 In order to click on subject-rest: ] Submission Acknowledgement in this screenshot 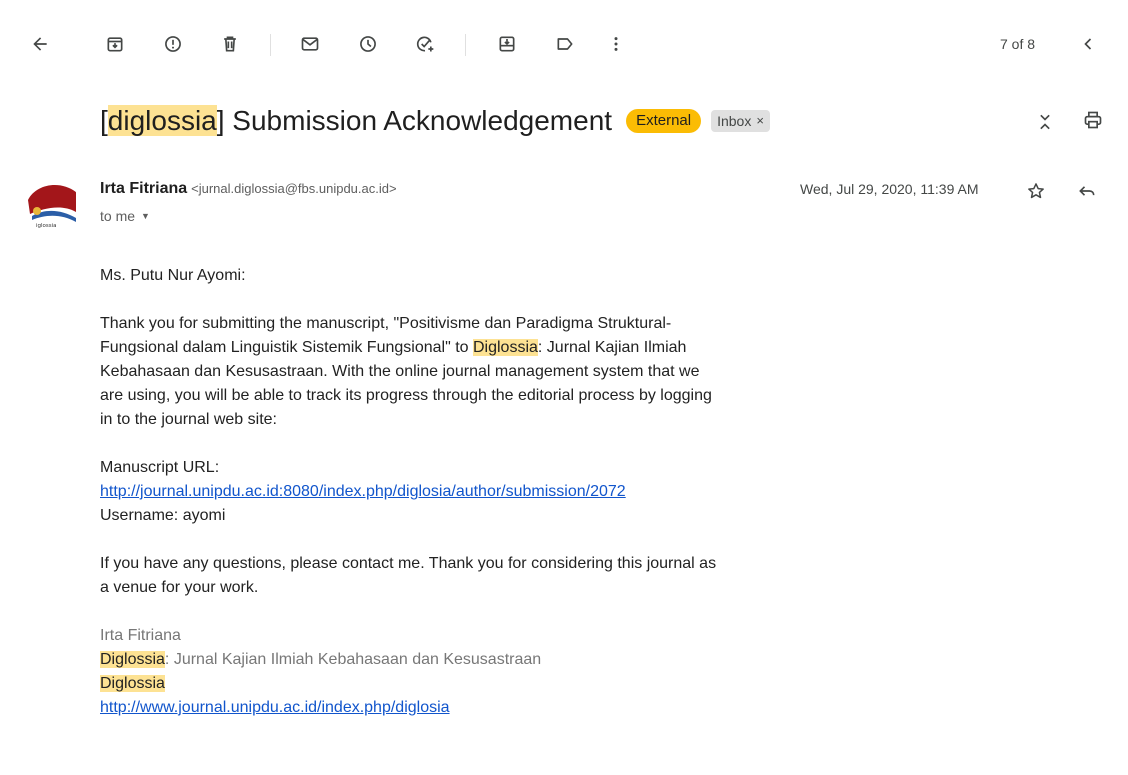, I will do `click(414, 120)`.